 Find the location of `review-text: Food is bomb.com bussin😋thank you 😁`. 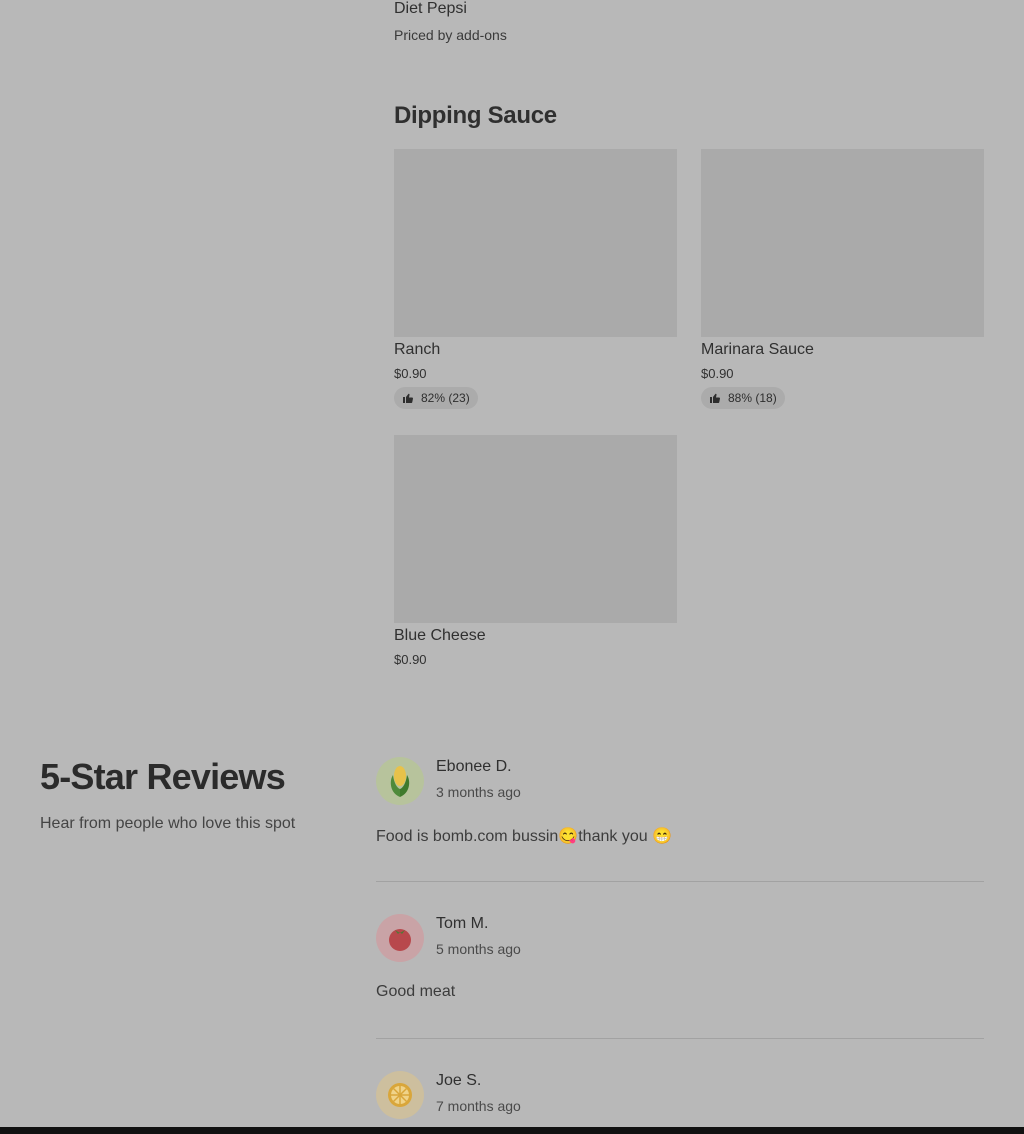

review-text: Food is bomb.com bussin😋thank you 😁 is located at coordinates (524, 836).